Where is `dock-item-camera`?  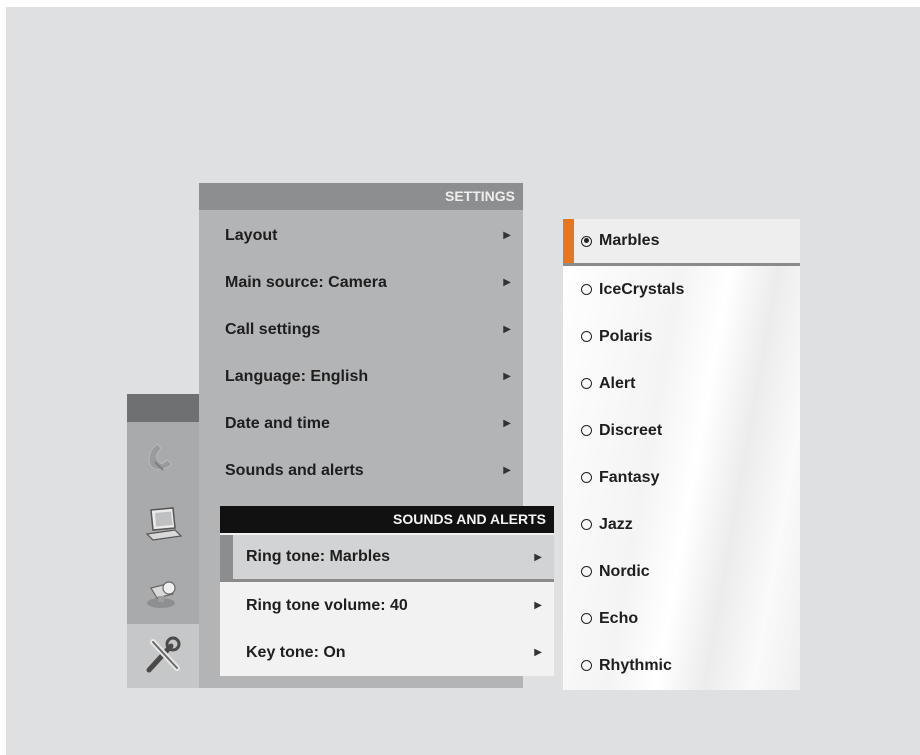
dock-item-camera is located at coordinates (163, 592).